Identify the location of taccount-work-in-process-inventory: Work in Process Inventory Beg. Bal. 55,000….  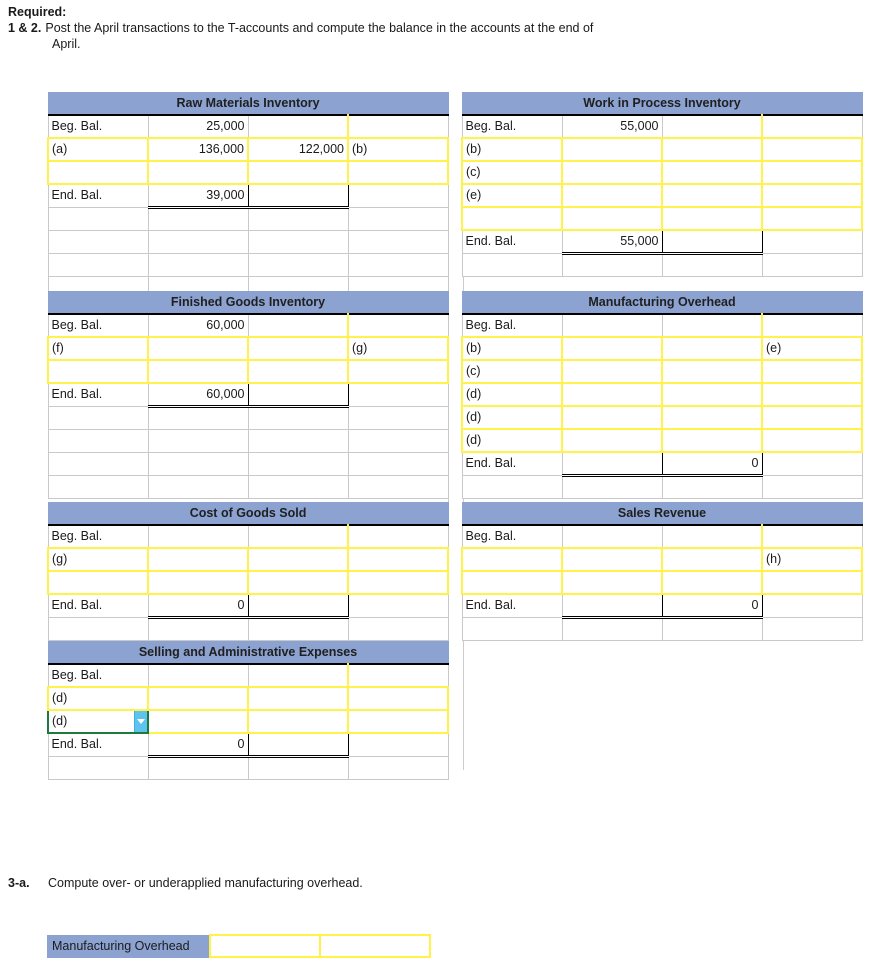
(662, 184).